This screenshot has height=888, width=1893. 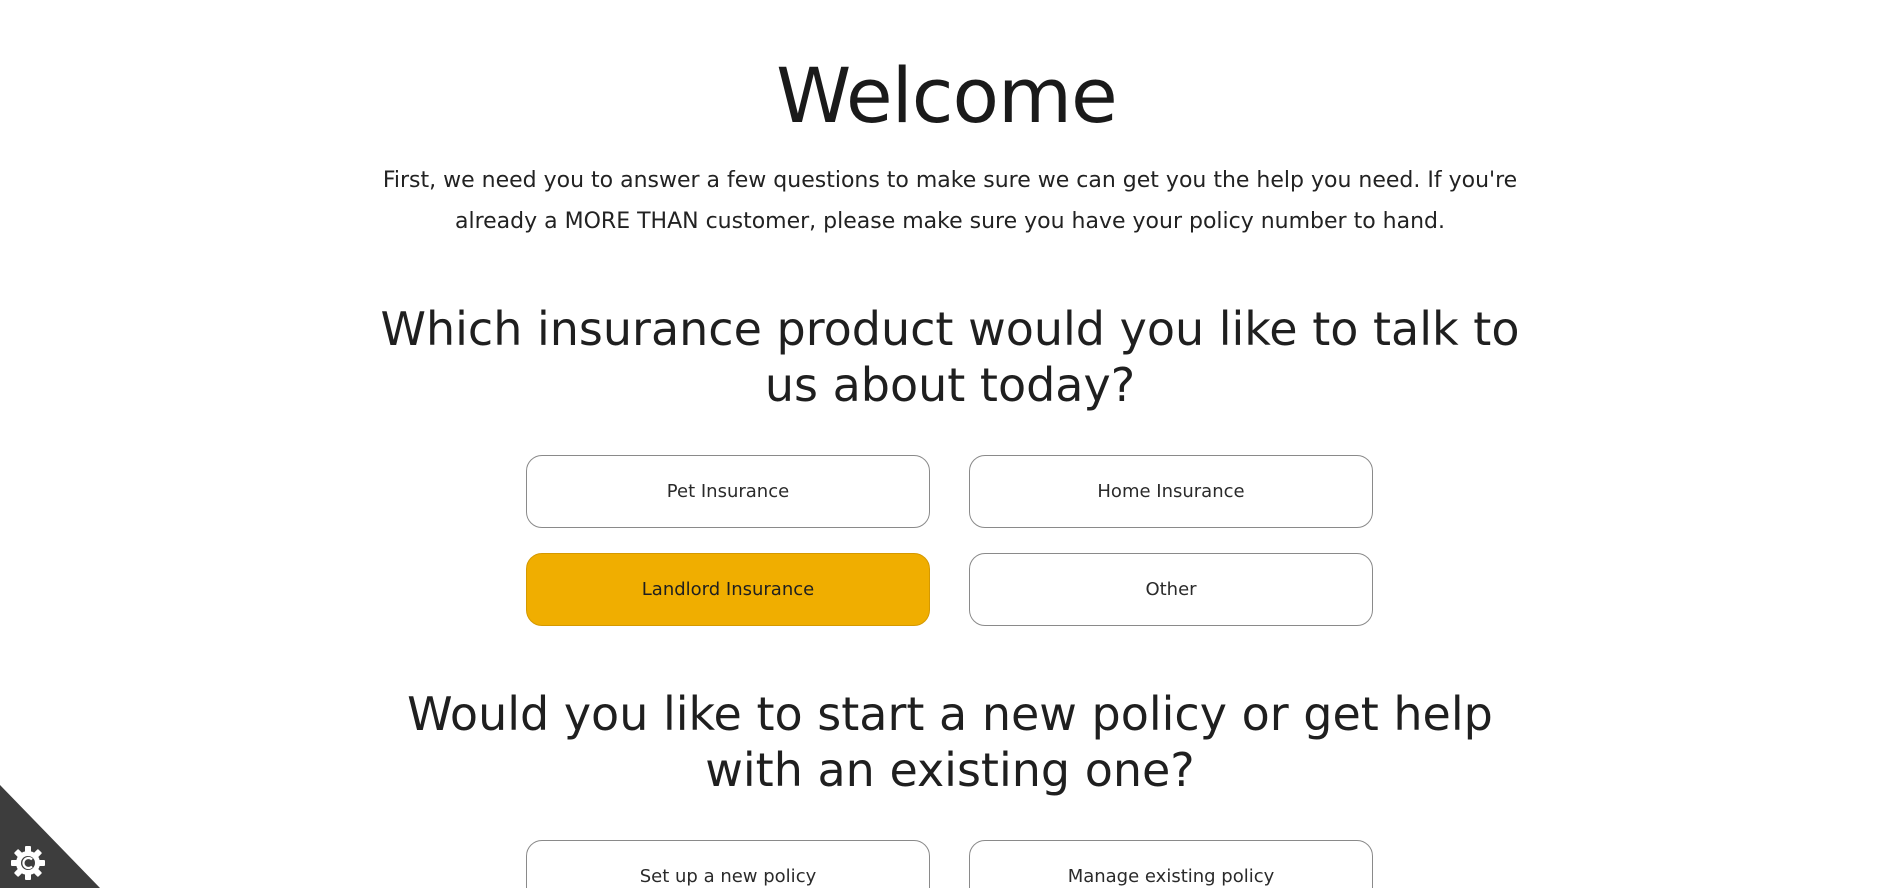 I want to click on cookie-gear-icon, so click(x=28, y=863).